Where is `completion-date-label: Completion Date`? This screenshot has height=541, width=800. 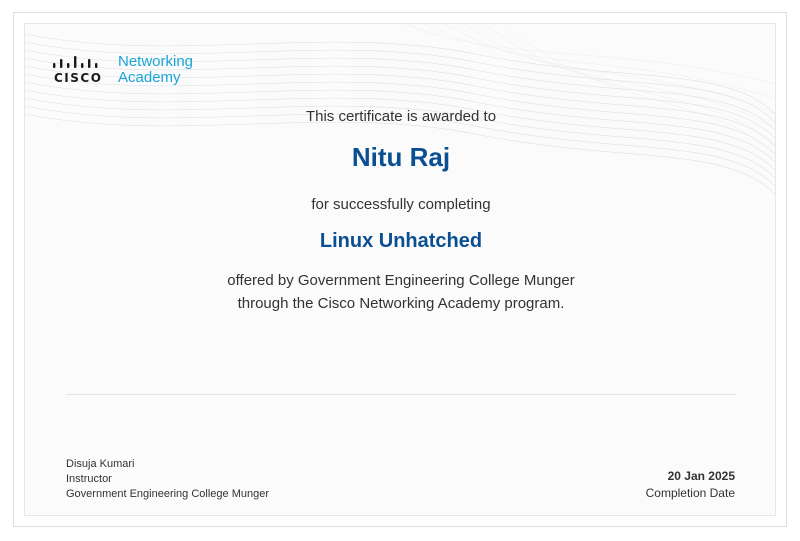
completion-date-label: Completion Date is located at coordinates (690, 493).